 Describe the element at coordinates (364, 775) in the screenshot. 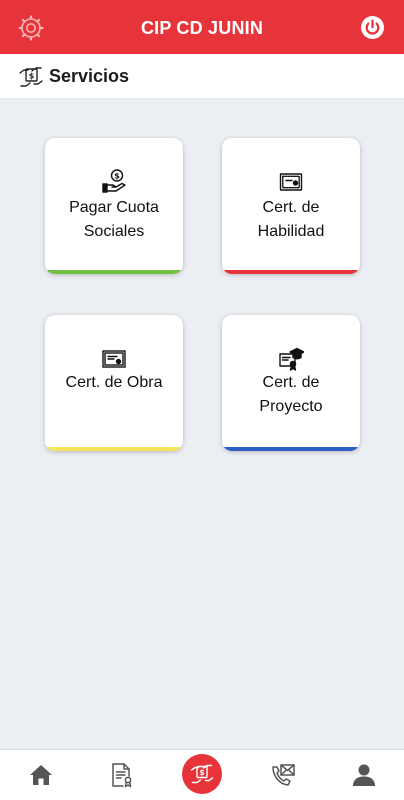

I see `user-icon` at that location.